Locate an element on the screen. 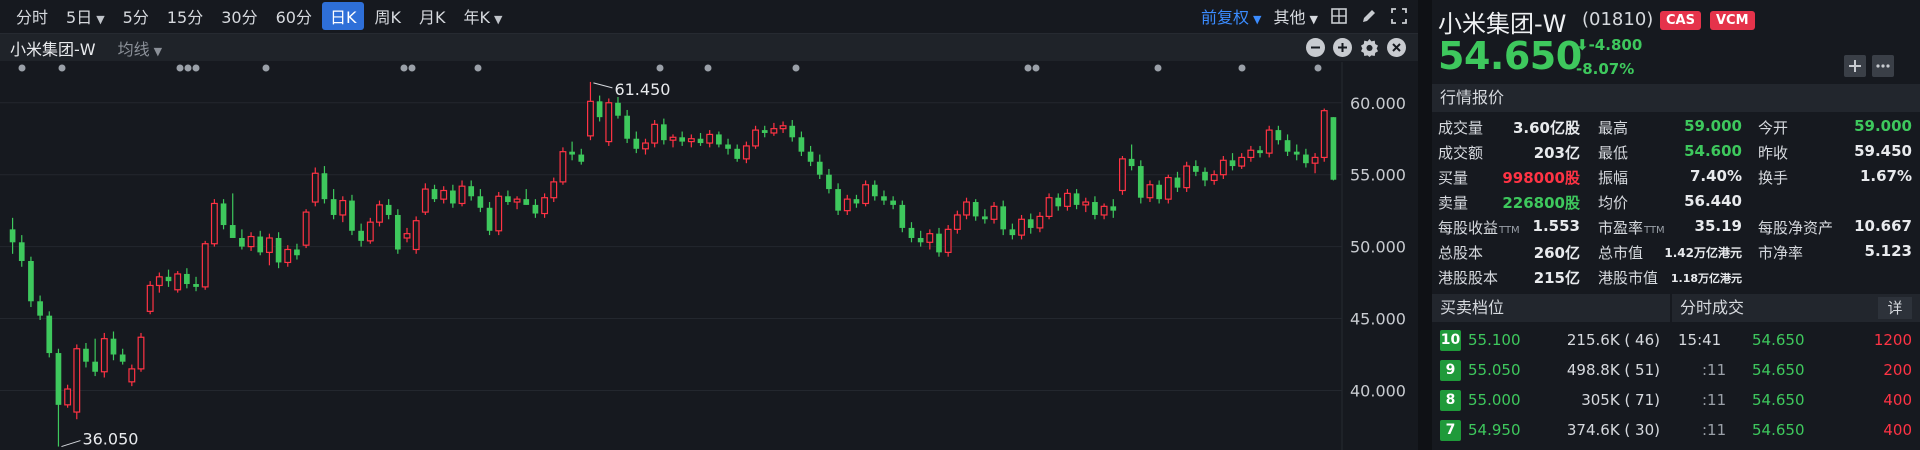 Image resolution: width=1920 pixels, height=450 pixels. price-change: ⬇-4.800 is located at coordinates (1609, 45).